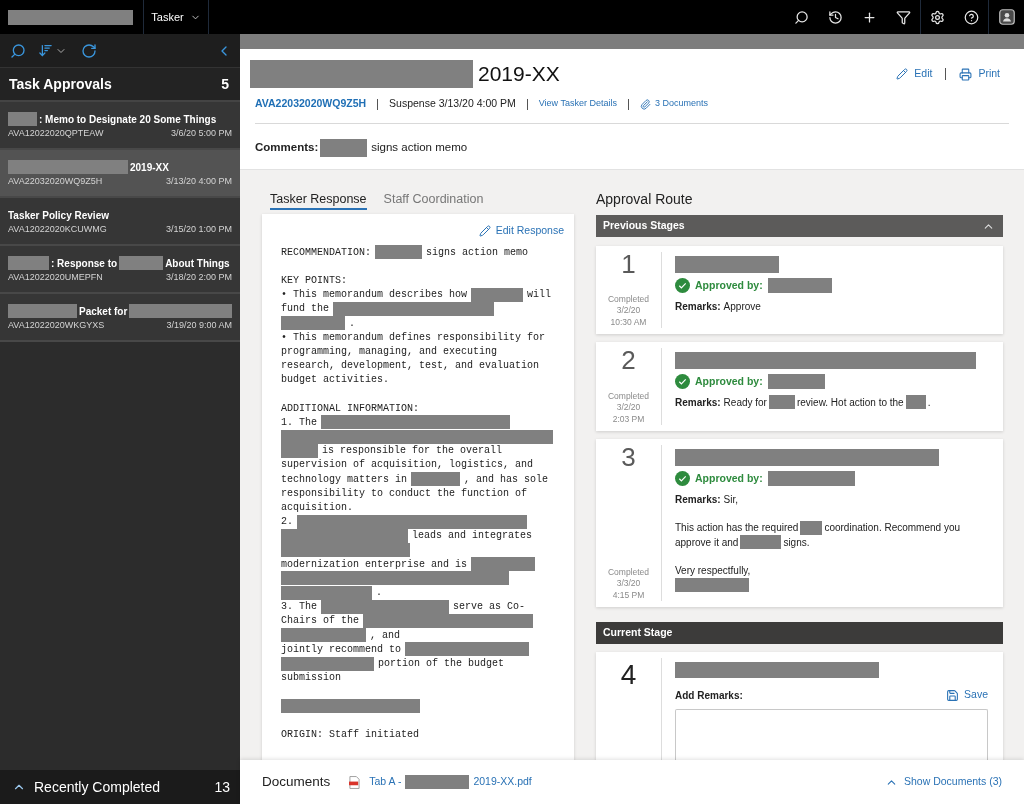 This screenshot has height=804, width=1024. What do you see at coordinates (120, 126) in the screenshot?
I see `task-list-item: : Memo to Designate 20 Some Things AVA12022020QPTEAW 3/6/20 5:00 PM` at bounding box center [120, 126].